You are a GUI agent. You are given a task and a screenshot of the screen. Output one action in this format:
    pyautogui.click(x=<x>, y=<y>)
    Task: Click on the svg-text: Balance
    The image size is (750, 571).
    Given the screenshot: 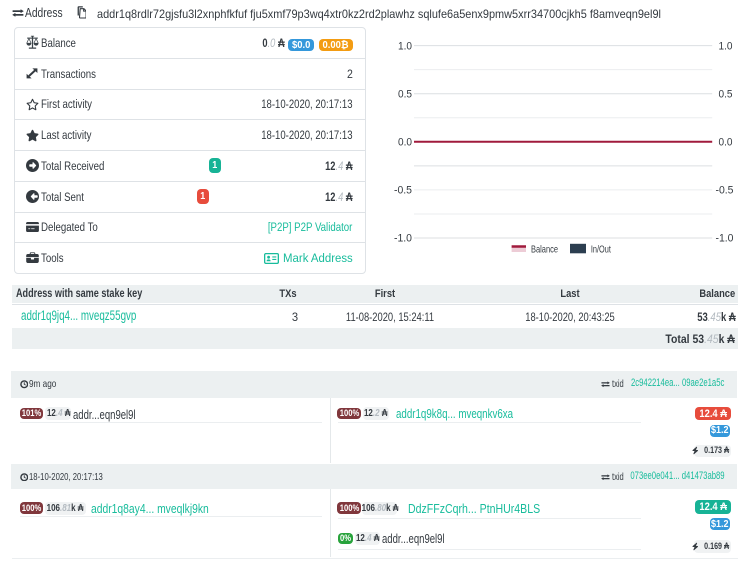 What is the action you would take?
    pyautogui.click(x=544, y=249)
    